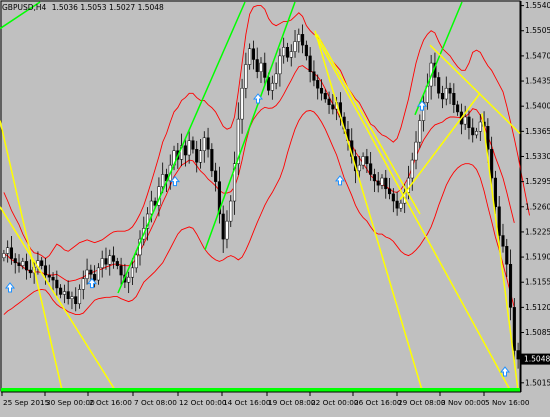 This screenshot has height=417, width=550. I want to click on x-tick-label: 5 Nov 16:00, so click(507, 402).